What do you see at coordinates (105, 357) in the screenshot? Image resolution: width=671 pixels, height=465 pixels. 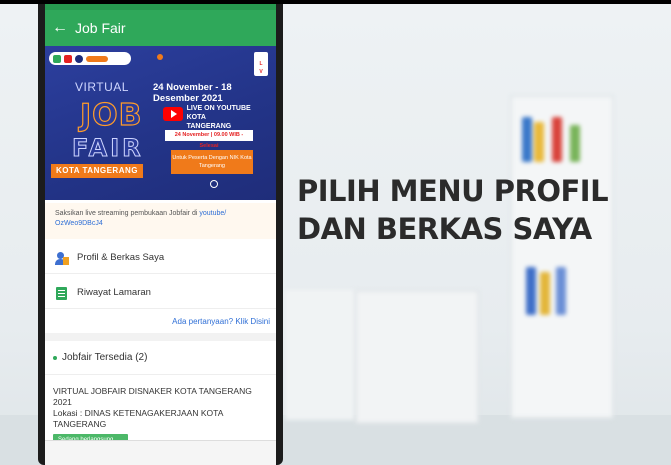 I see `section-title: Jobfair Tersedia (2)` at bounding box center [105, 357].